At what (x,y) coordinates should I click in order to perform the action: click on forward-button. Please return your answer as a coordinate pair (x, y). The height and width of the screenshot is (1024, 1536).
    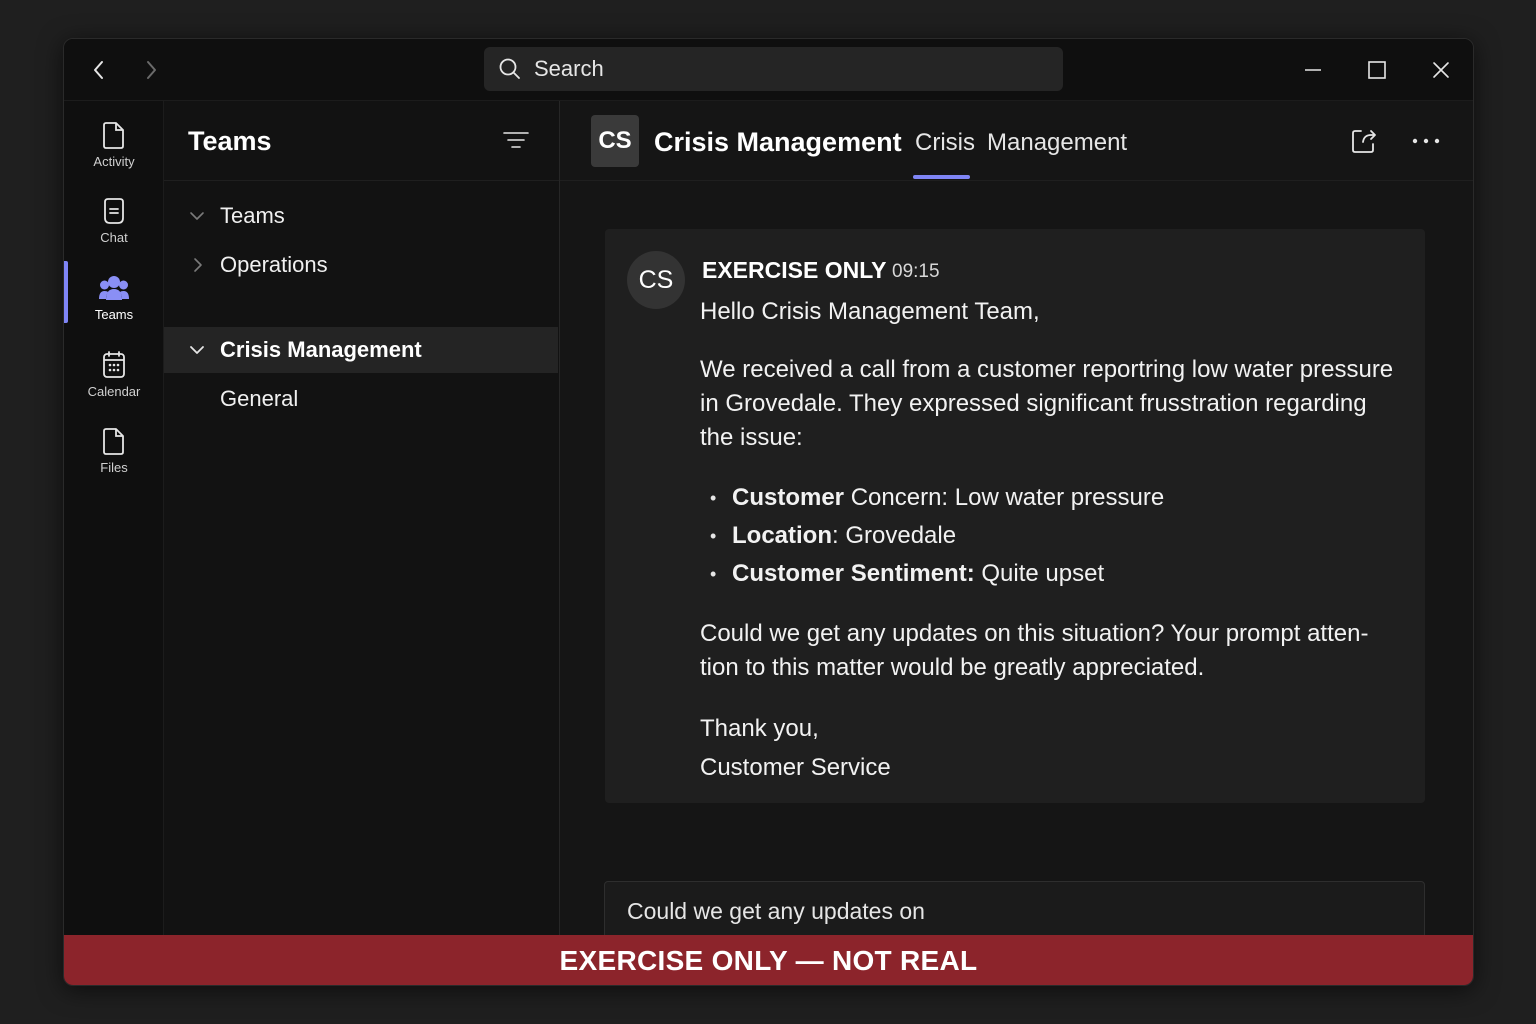
    Looking at the image, I should click on (151, 70).